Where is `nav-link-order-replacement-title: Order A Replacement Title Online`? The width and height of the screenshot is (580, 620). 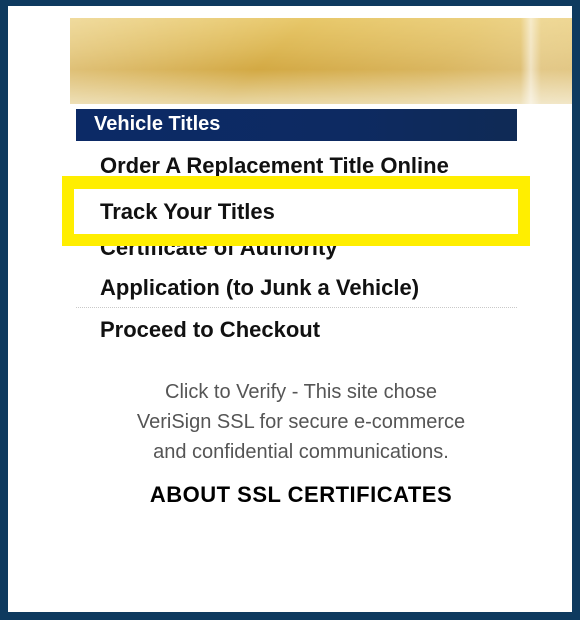 nav-link-order-replacement-title: Order A Replacement Title Online is located at coordinates (274, 166).